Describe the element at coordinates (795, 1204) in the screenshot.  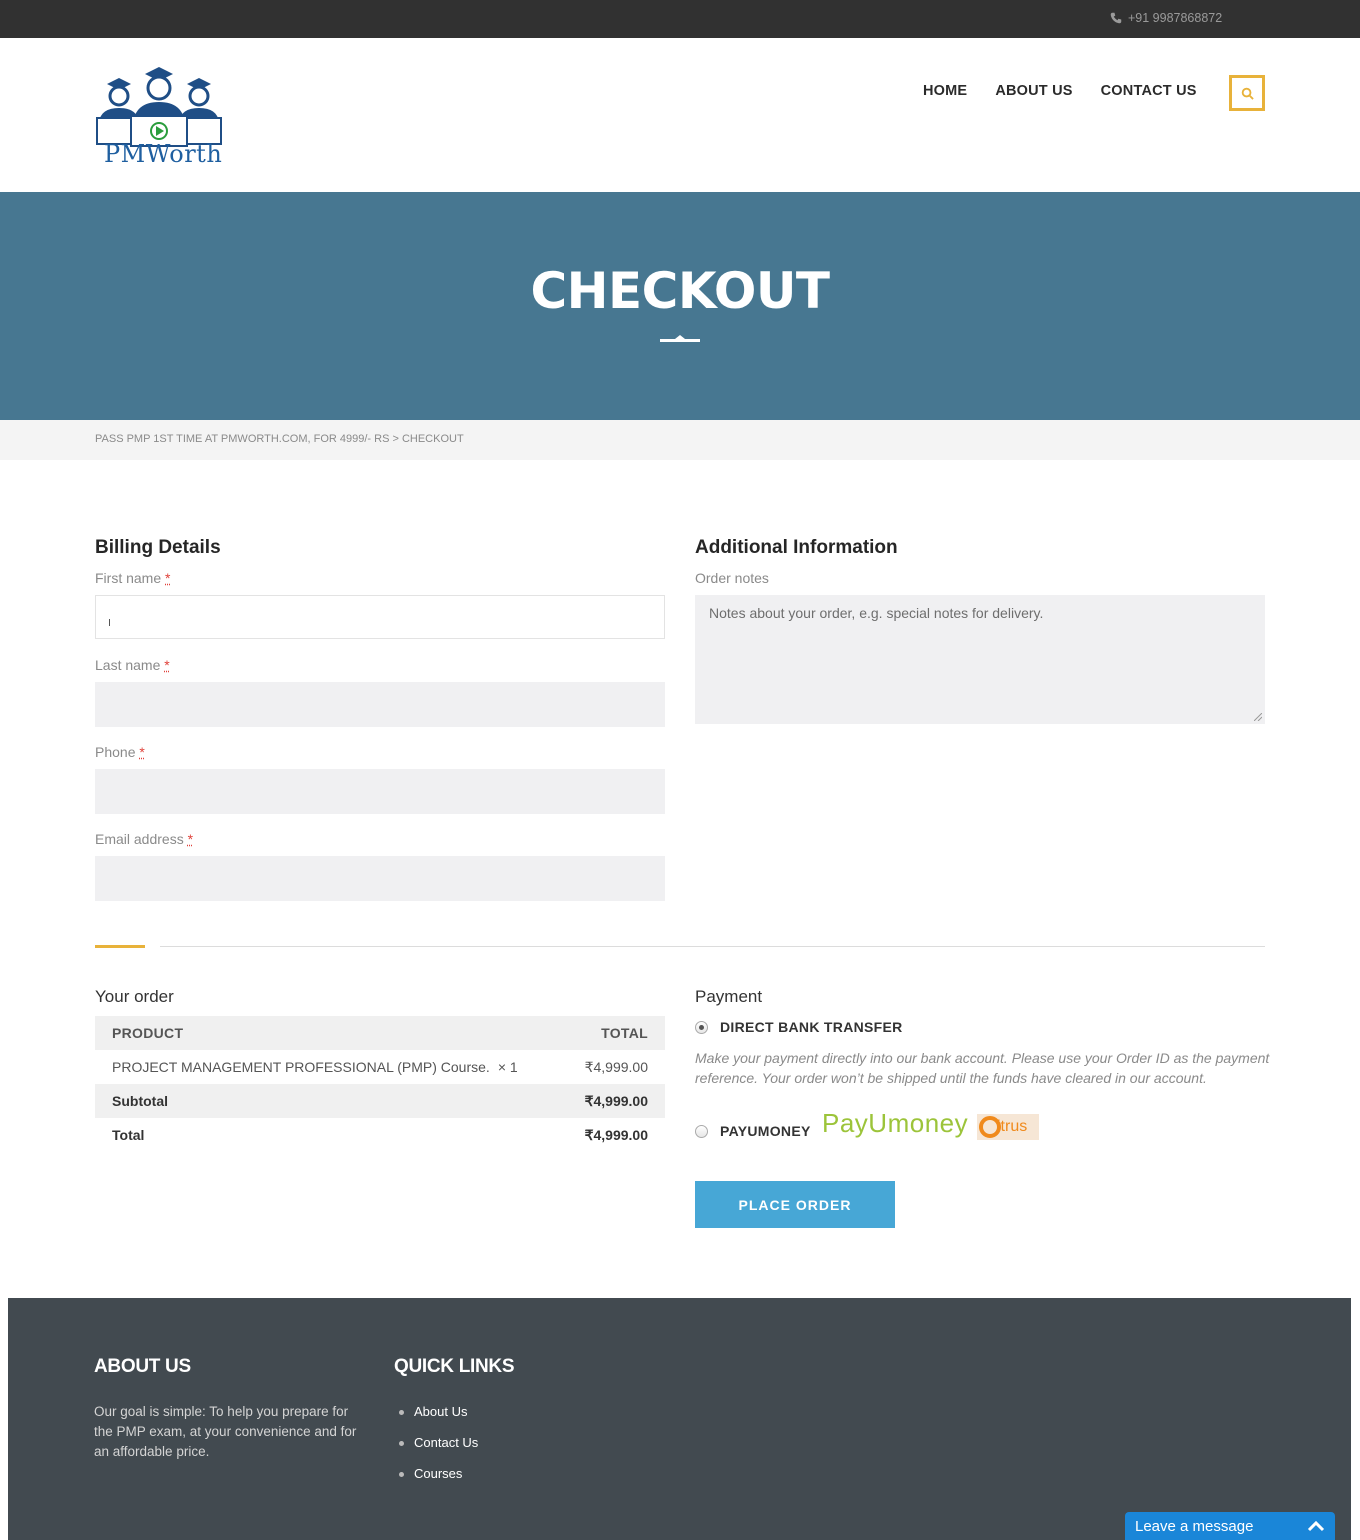
I see `place-order-button: PLACE ORDER` at that location.